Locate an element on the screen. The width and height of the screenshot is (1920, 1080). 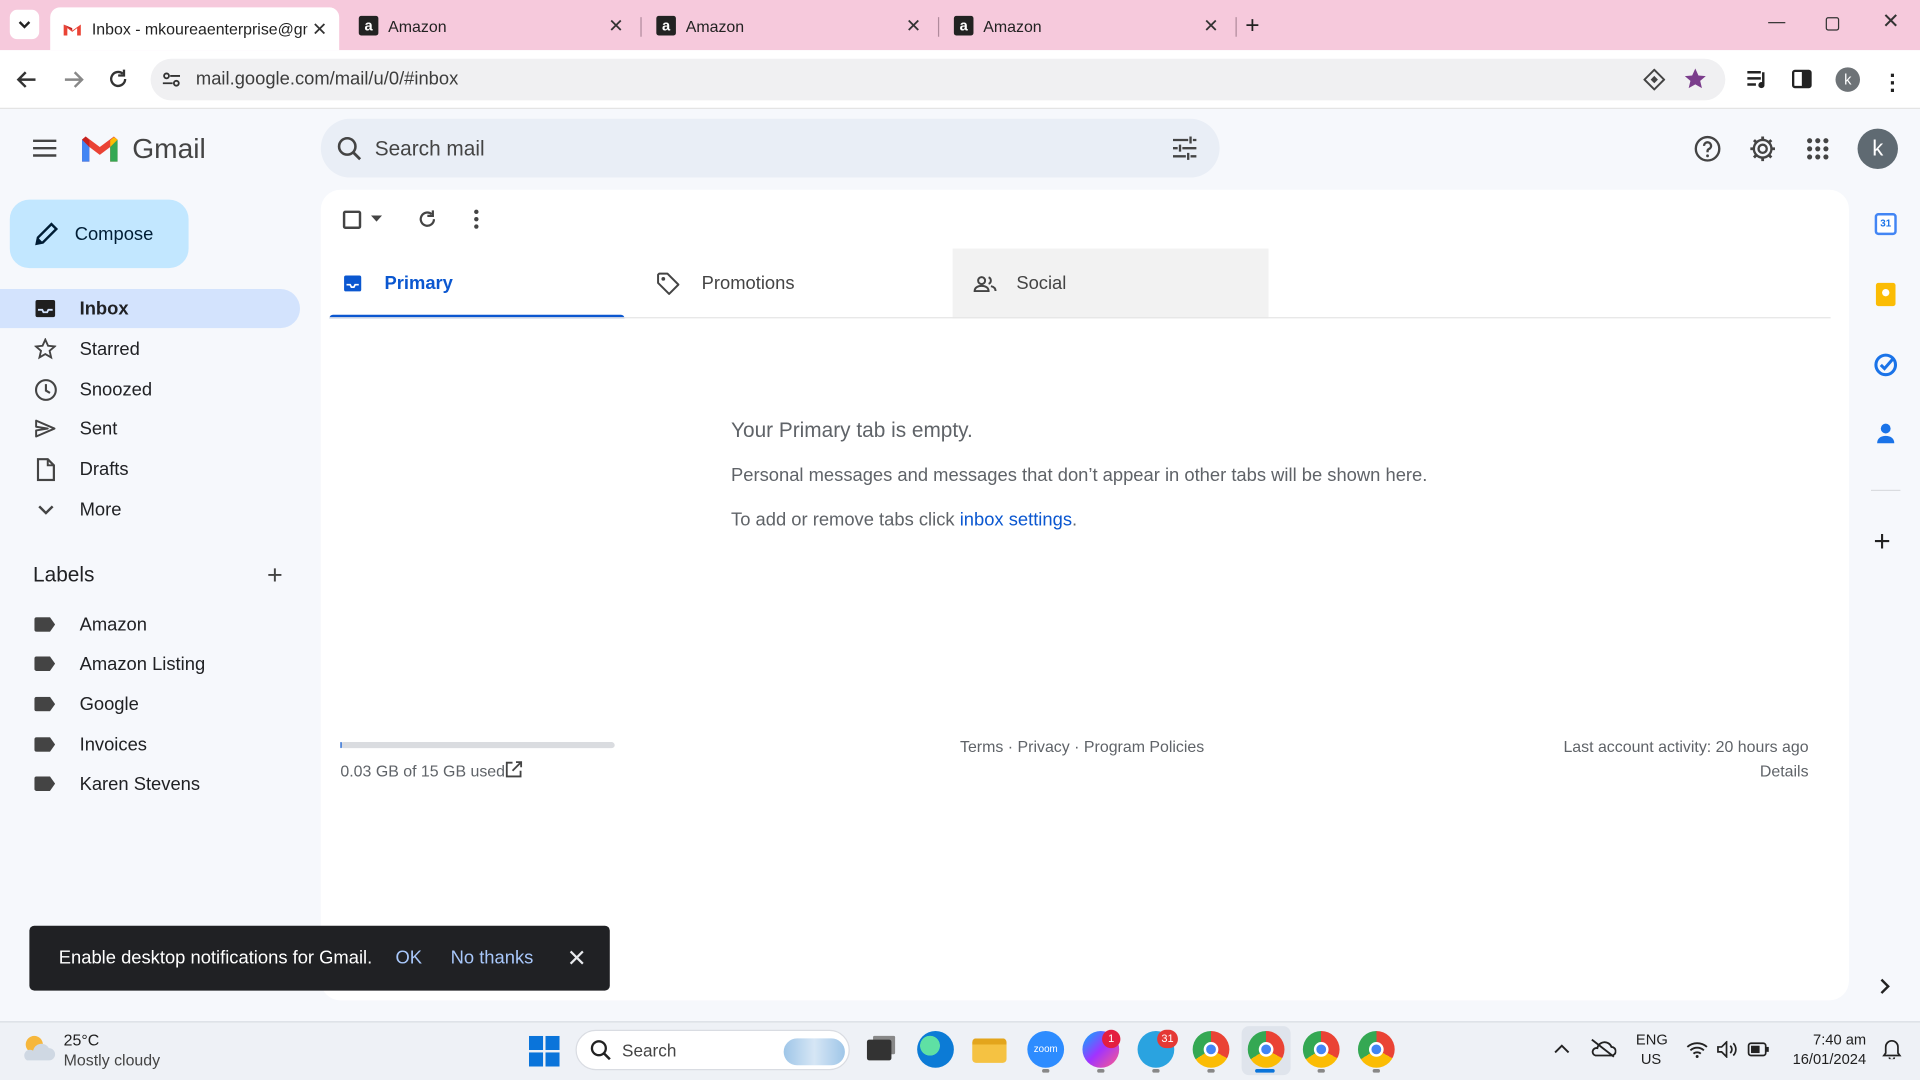
wifi-icon is located at coordinates (1697, 1049).